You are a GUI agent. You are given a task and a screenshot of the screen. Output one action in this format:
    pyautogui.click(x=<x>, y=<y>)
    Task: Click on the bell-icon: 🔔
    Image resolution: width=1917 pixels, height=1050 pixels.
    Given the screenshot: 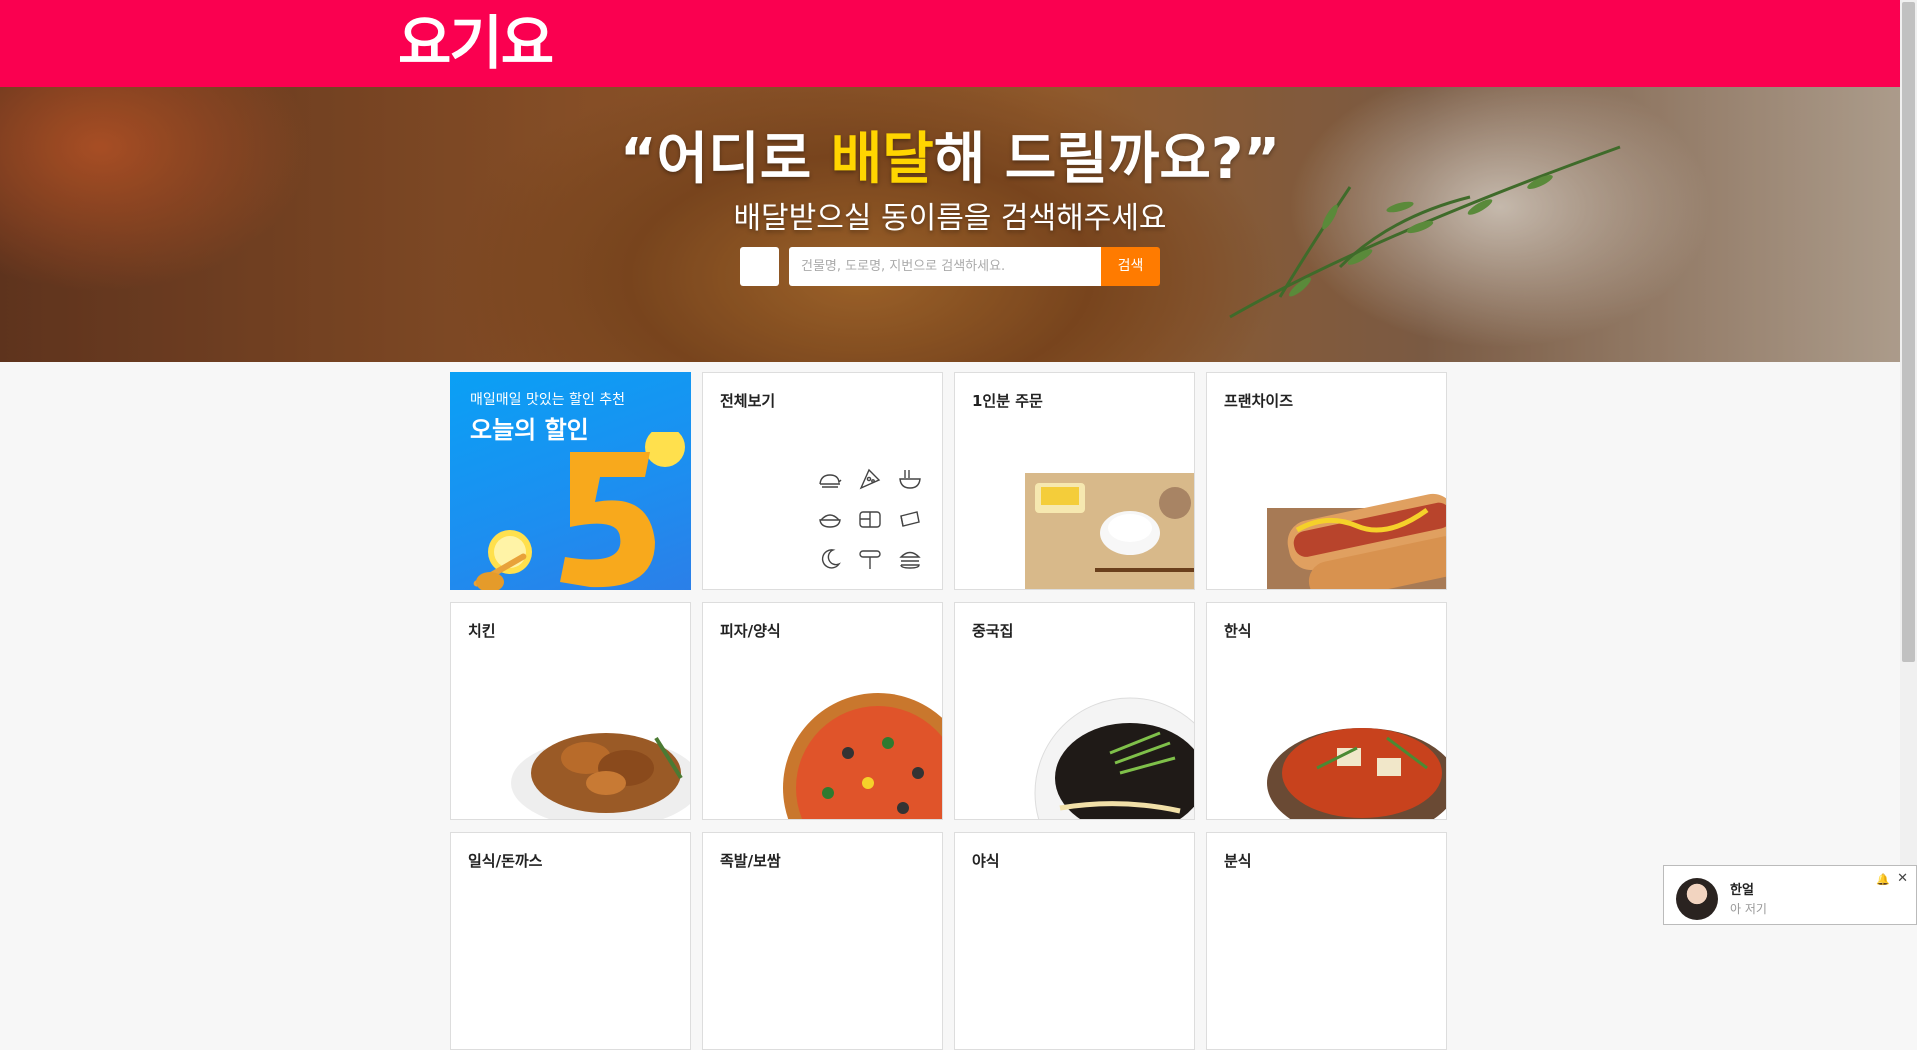 What is the action you would take?
    pyautogui.click(x=1883, y=879)
    